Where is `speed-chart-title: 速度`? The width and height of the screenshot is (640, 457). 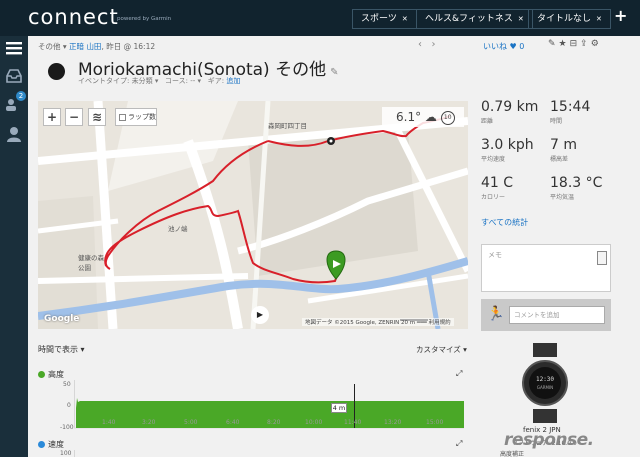 speed-chart-title: 速度 is located at coordinates (51, 444).